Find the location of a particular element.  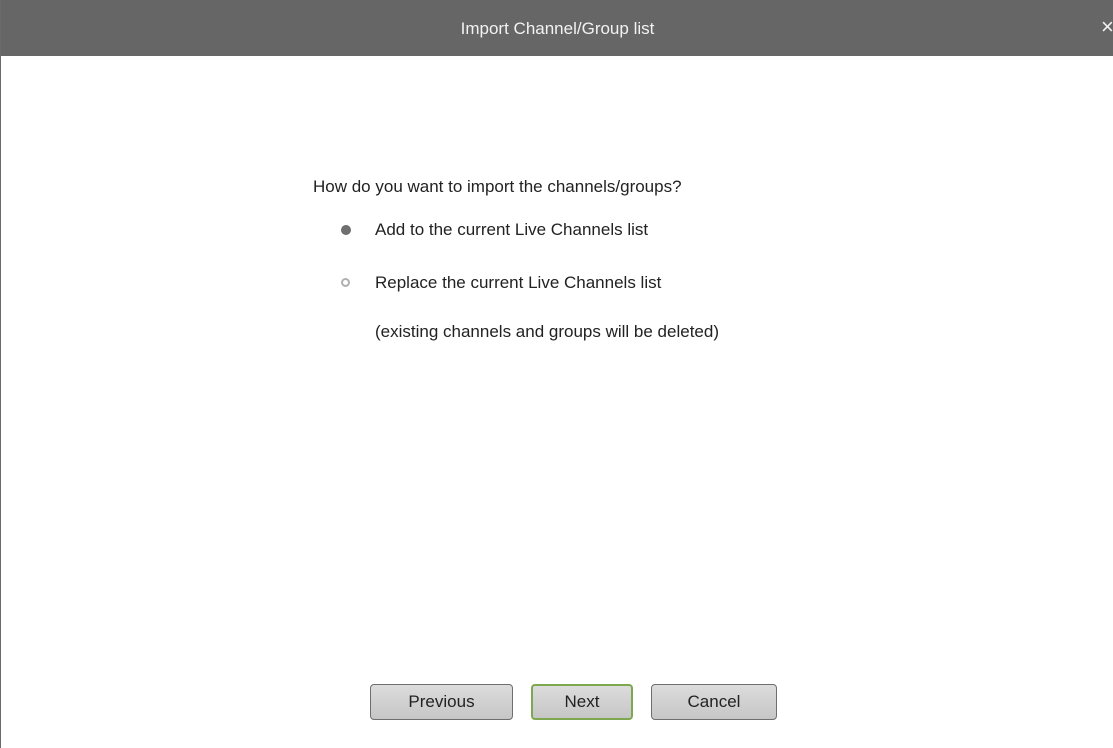

close-icon: × is located at coordinates (1107, 27).